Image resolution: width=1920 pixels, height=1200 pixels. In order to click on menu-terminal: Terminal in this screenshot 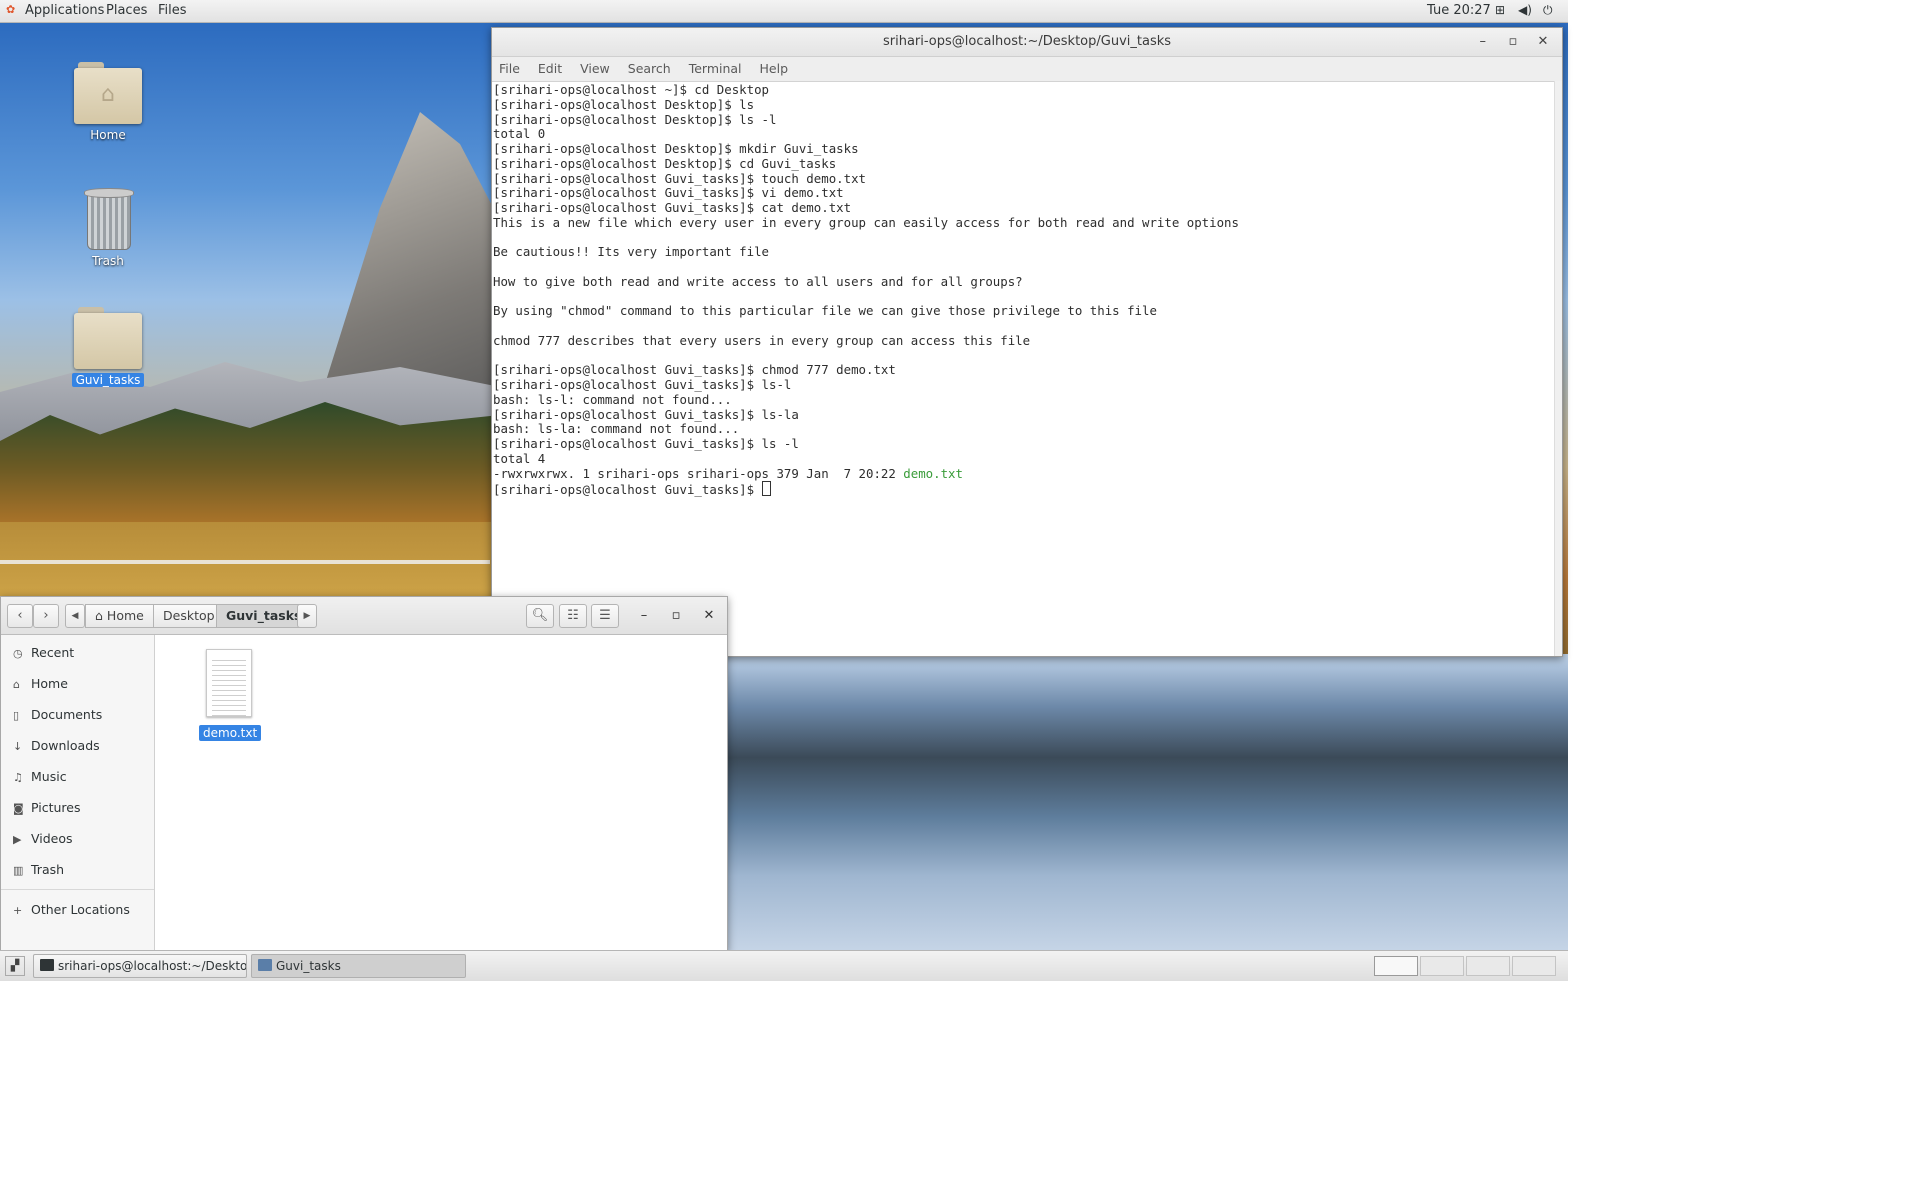, I will do `click(715, 69)`.